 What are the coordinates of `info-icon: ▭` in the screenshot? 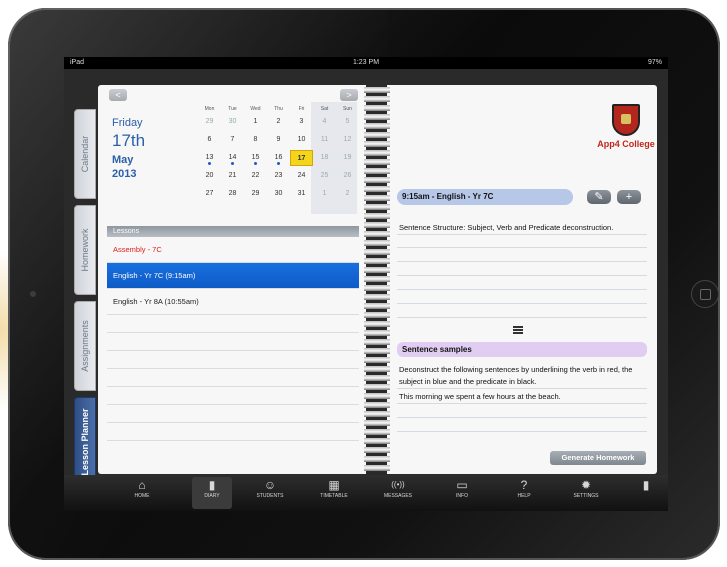 It's located at (462, 485).